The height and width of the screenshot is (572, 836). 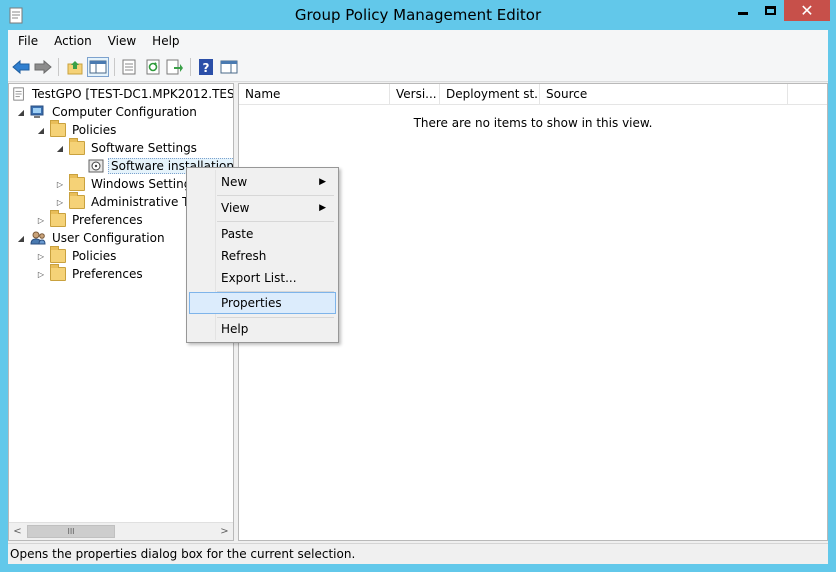 I want to click on show-action-pane-button, so click(x=229, y=67).